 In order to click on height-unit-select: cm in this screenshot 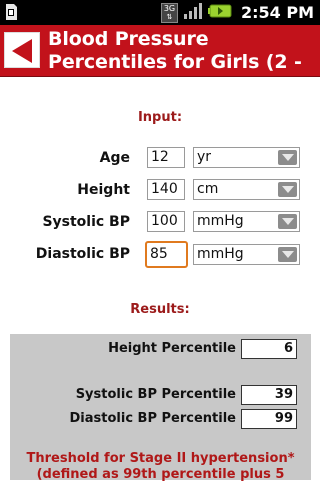, I will do `click(246, 189)`.